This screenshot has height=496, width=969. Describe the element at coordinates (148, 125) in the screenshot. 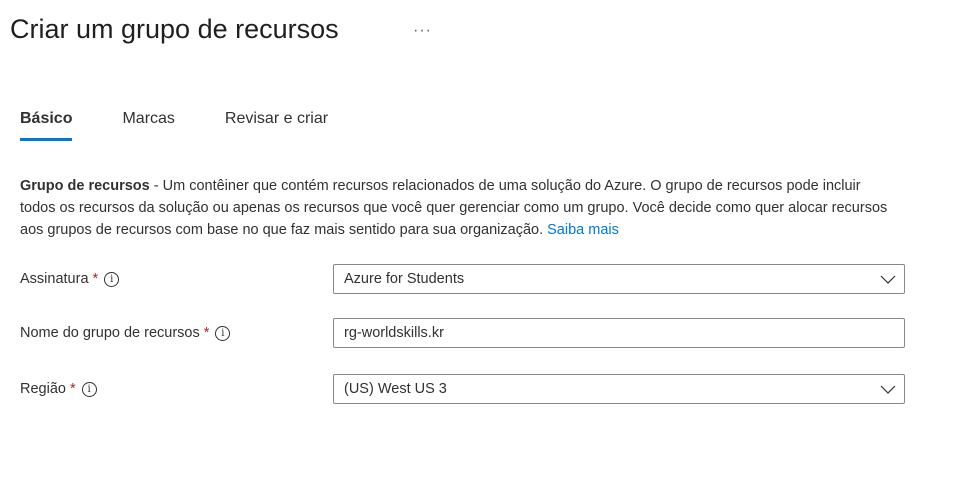

I see `tab-marcas: Marcas` at that location.